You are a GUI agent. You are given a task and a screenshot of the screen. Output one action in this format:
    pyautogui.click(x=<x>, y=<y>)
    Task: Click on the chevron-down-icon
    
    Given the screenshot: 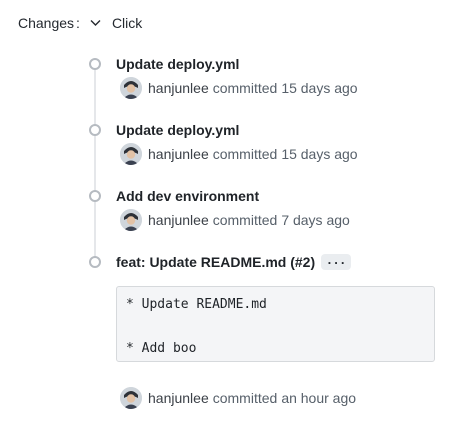 What is the action you would take?
    pyautogui.click(x=96, y=23)
    